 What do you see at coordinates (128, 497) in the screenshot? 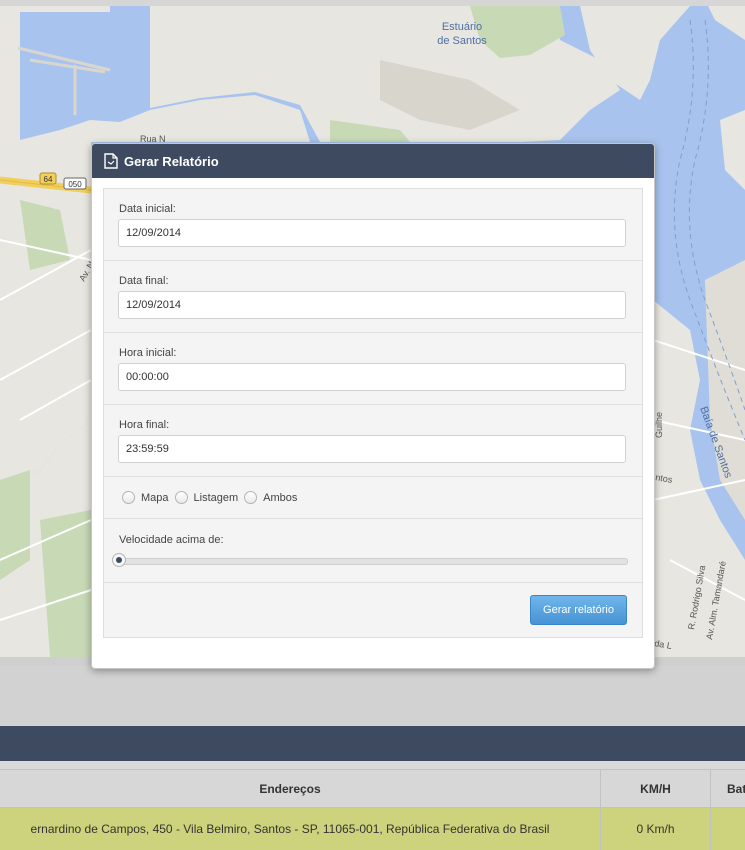
I see `radio-mapa` at bounding box center [128, 497].